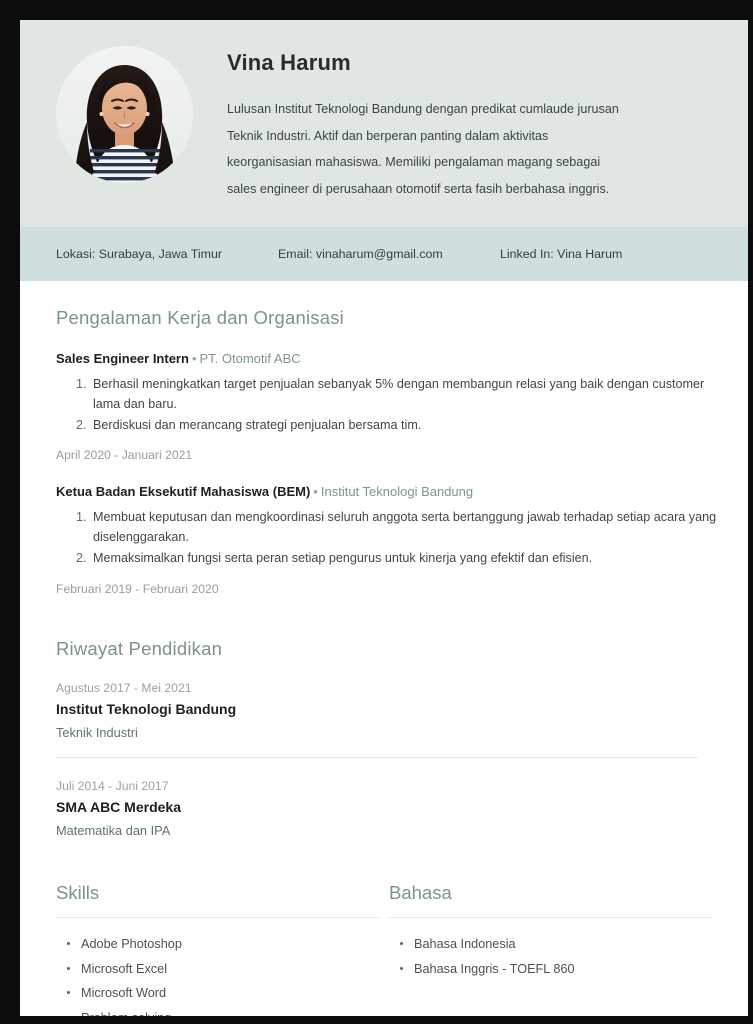 This screenshot has height=1024, width=753. Describe the element at coordinates (200, 317) in the screenshot. I see `section-title-experience: Pengalaman Kerja dan Organisasi` at that location.